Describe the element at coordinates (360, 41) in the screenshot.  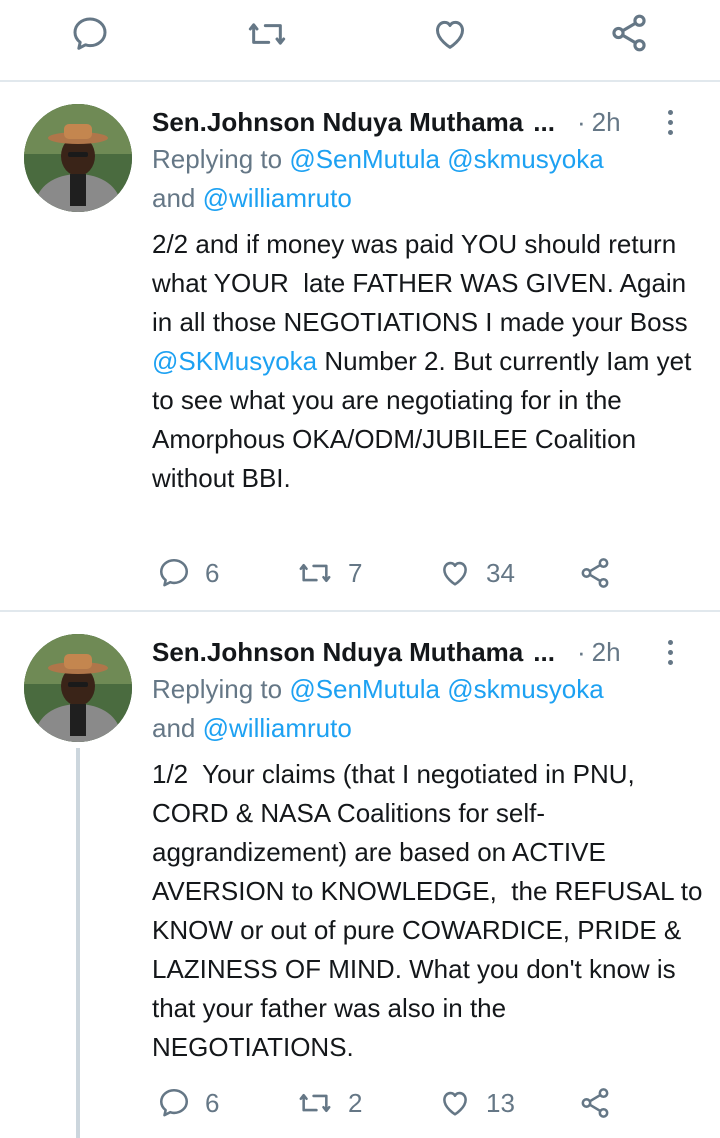
I see `previous-tweet-actions` at that location.